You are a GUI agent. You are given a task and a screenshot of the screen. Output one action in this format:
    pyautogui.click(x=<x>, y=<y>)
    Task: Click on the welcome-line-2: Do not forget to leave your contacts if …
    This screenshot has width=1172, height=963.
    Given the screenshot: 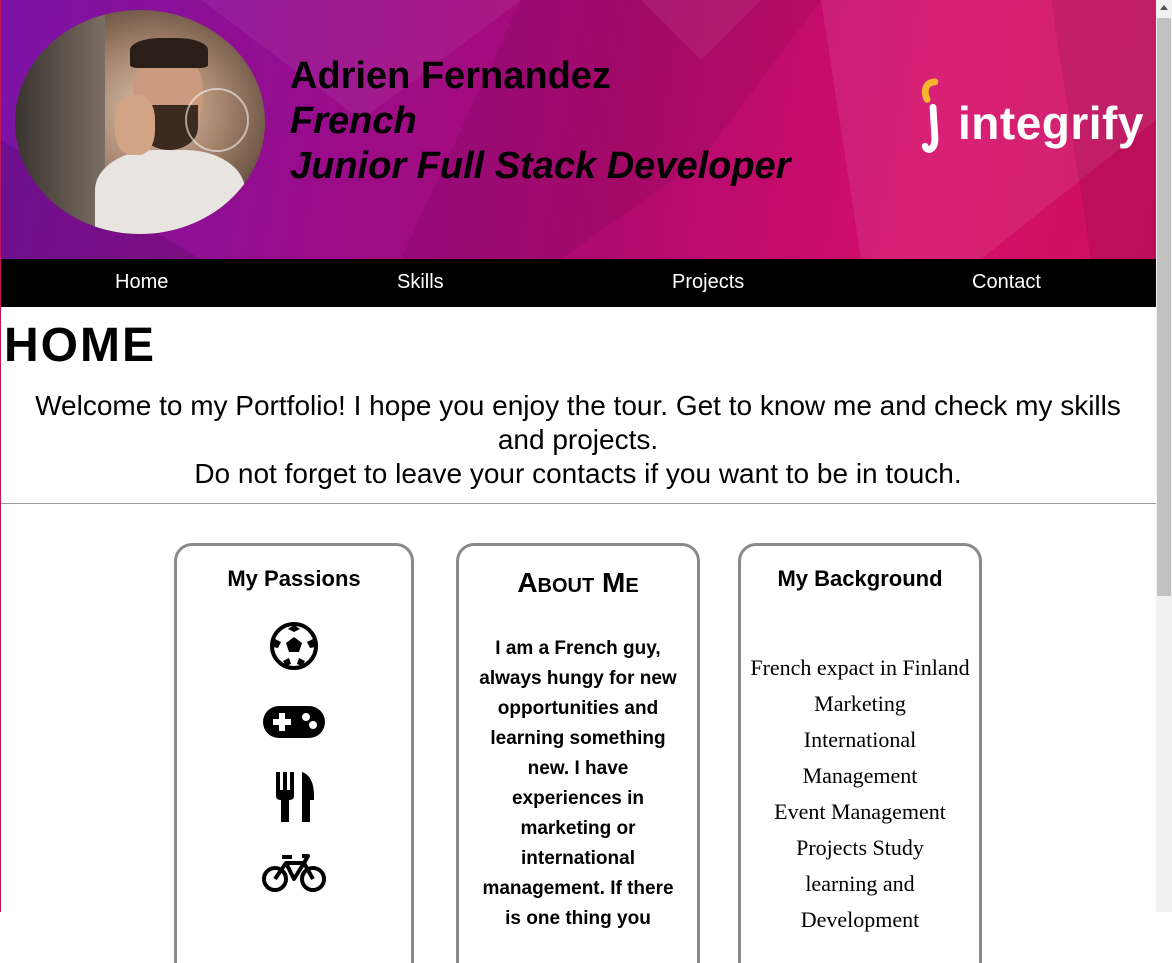 What is the action you would take?
    pyautogui.click(x=578, y=473)
    